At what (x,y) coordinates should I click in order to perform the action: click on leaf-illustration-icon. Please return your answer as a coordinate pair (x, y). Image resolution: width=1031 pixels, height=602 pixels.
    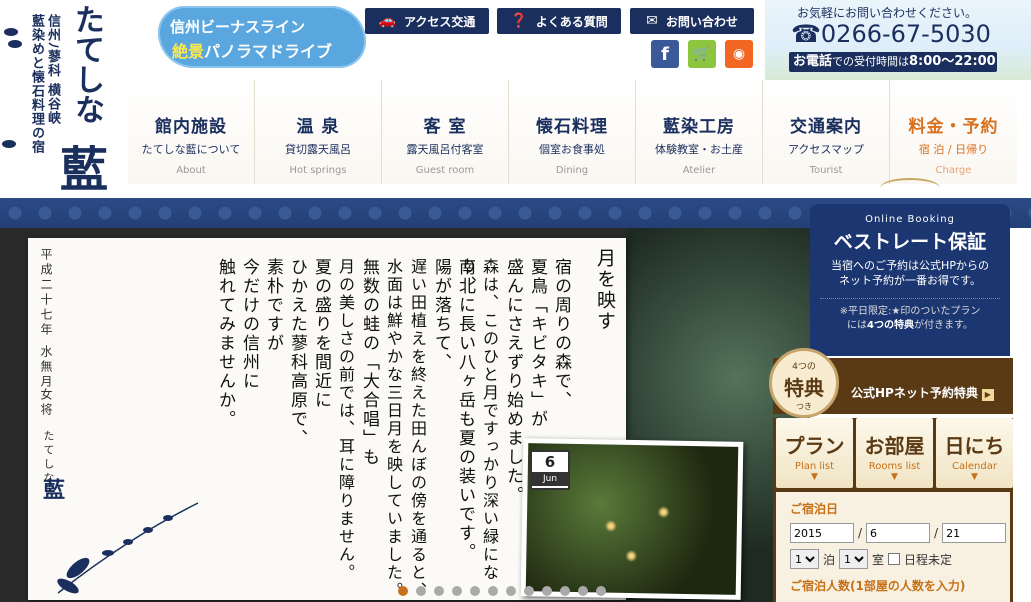
    Looking at the image, I should click on (128, 548).